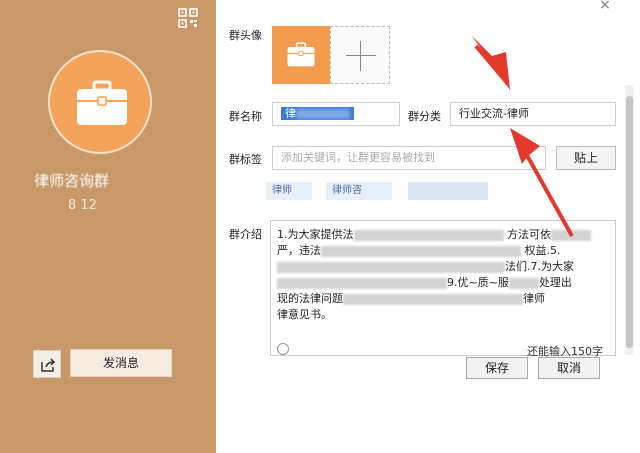 This screenshot has height=453, width=640. I want to click on tag-chip: 律师, so click(289, 191).